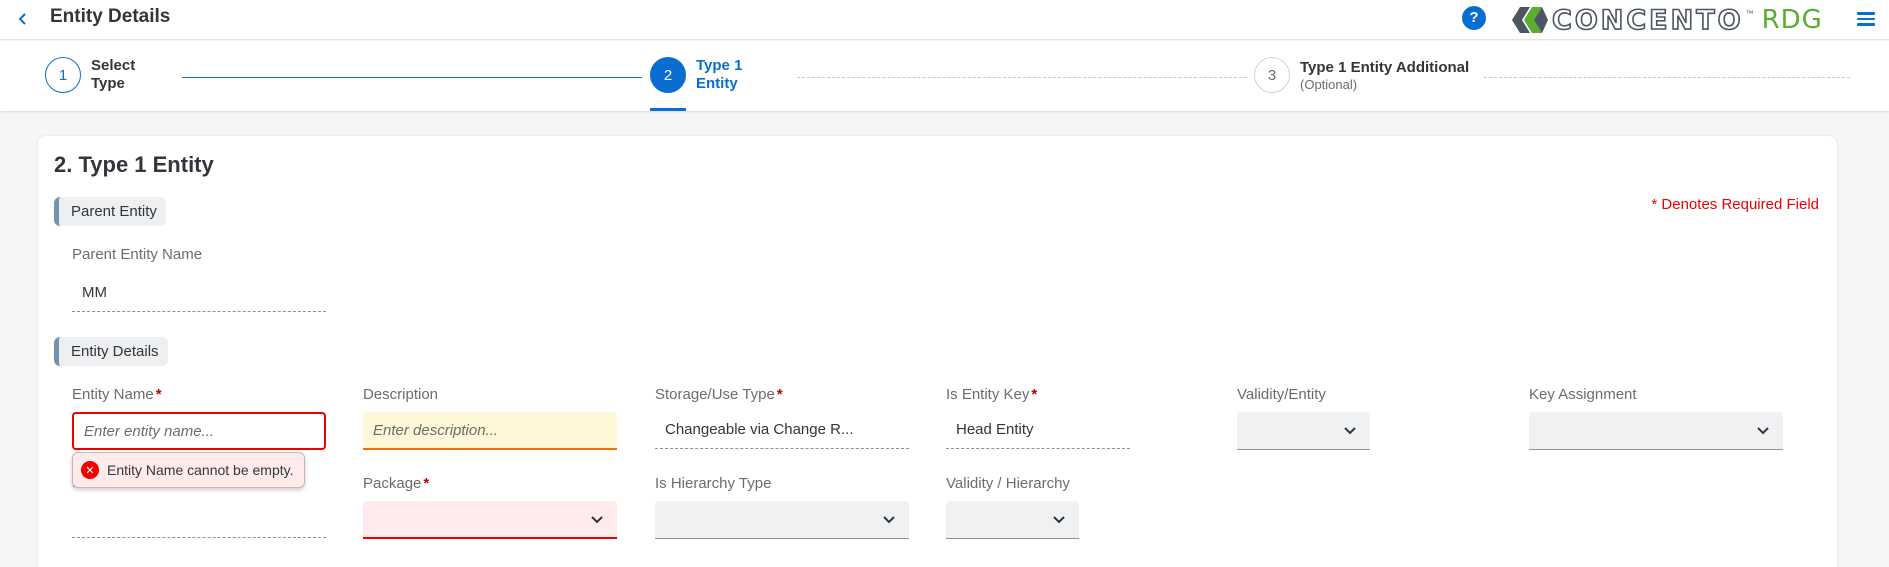 The width and height of the screenshot is (1889, 567). I want to click on entity-name-error-popover: ✕ Entity Name cannot be empty., so click(188, 470).